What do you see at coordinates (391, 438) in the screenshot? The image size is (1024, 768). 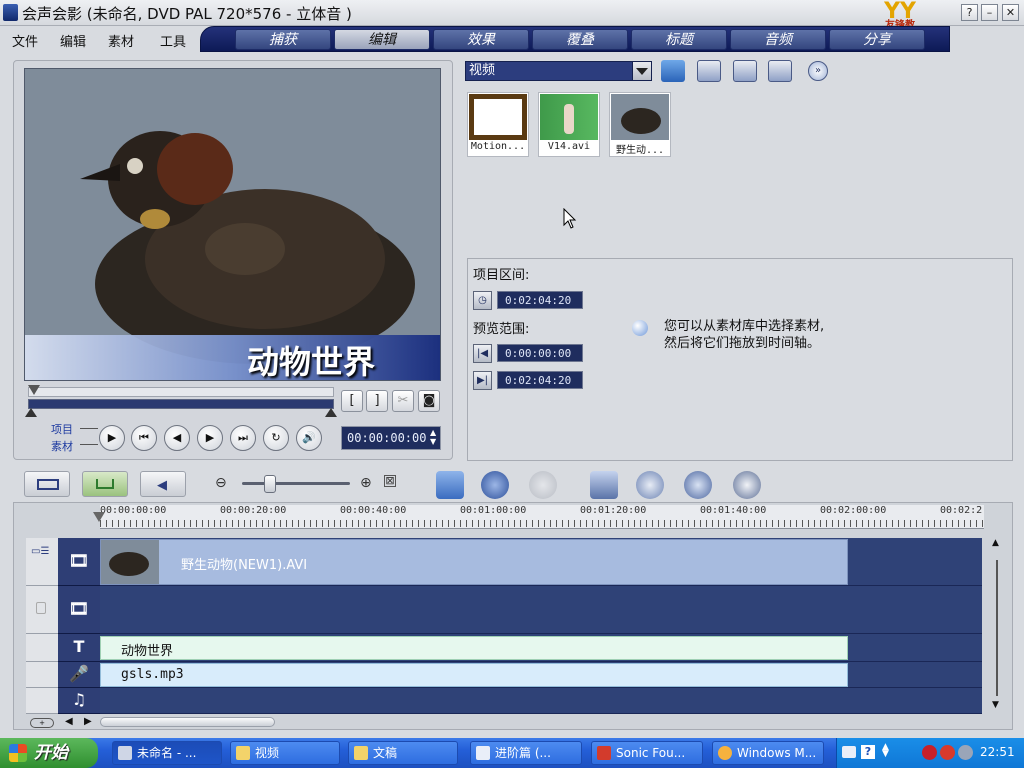 I see `timecode-display: 00:00:00:00` at bounding box center [391, 438].